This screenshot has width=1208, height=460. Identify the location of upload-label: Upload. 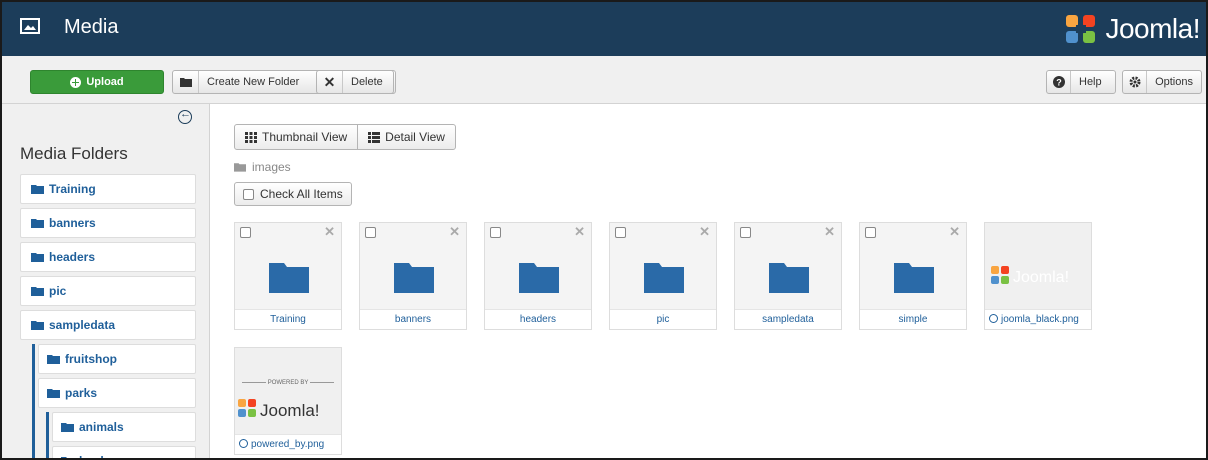
(105, 82).